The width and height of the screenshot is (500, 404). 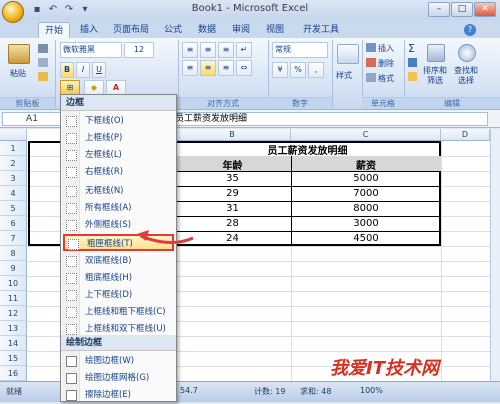 What do you see at coordinates (53, 9) in the screenshot?
I see `undo-icon: ↶` at bounding box center [53, 9].